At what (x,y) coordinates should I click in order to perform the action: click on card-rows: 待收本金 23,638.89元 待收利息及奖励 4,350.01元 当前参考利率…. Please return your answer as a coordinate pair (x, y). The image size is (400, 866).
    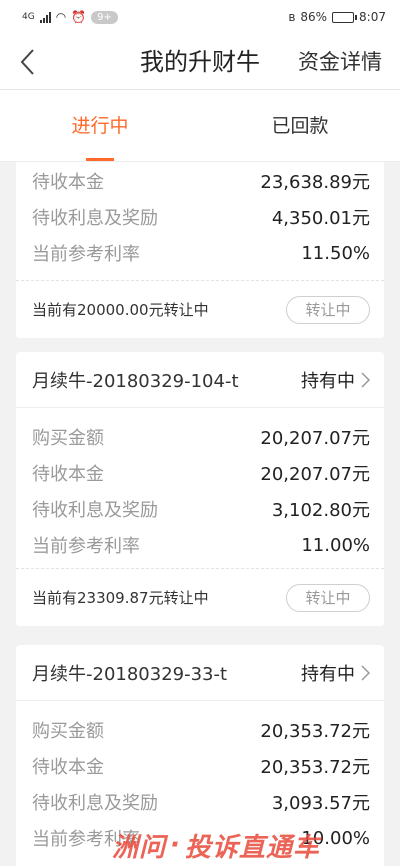
    Looking at the image, I should click on (200, 219).